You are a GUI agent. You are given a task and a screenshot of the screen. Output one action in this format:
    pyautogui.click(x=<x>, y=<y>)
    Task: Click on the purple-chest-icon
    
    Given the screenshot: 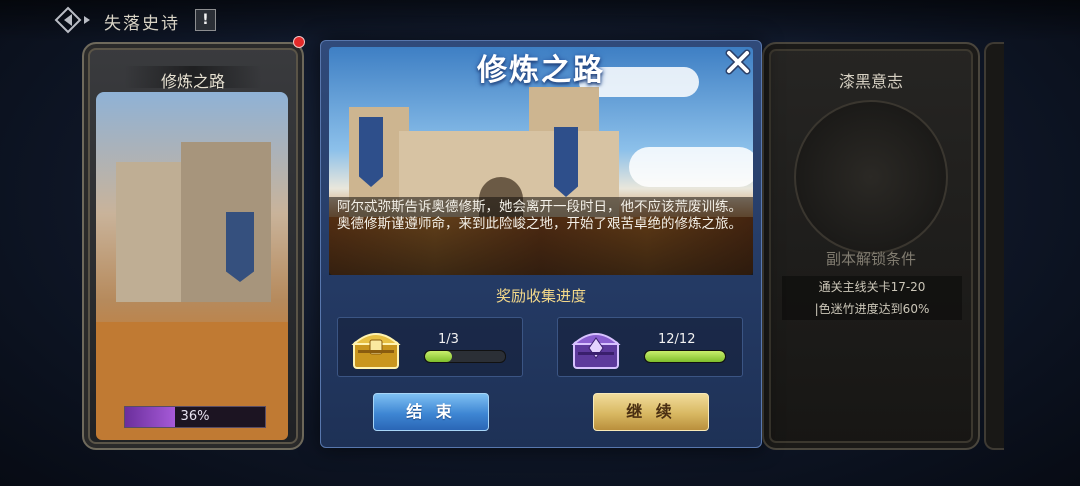 What is the action you would take?
    pyautogui.click(x=596, y=351)
    